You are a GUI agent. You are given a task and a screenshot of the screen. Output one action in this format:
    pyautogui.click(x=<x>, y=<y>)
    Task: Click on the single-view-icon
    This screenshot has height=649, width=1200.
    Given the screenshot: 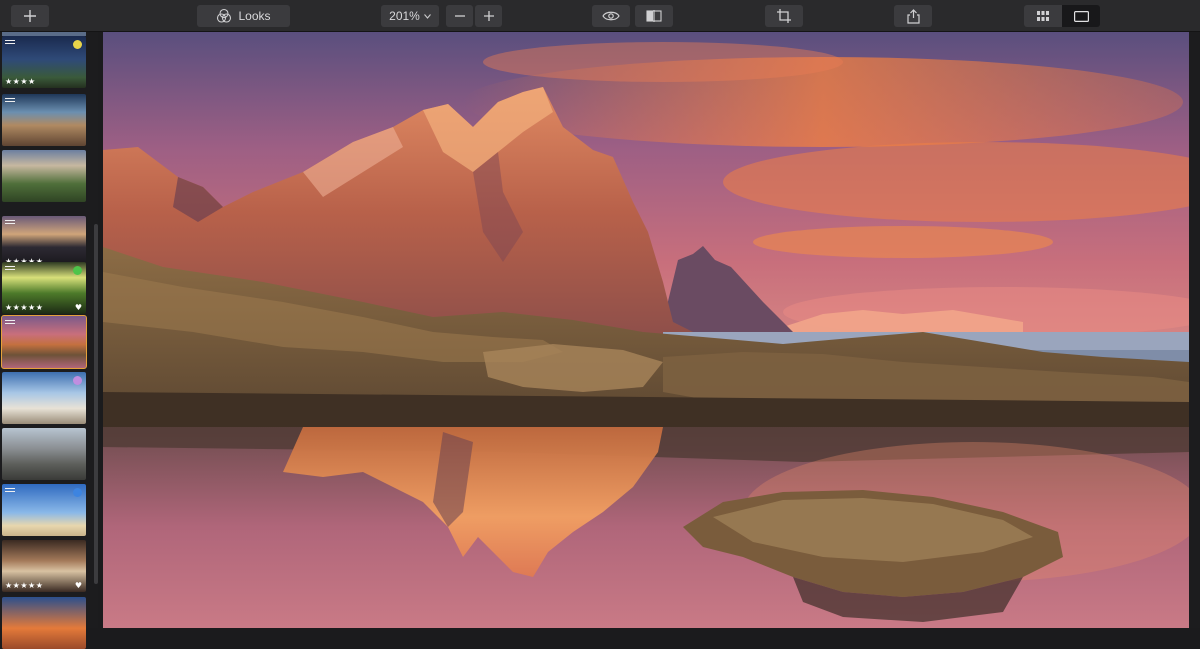 What is the action you would take?
    pyautogui.click(x=1081, y=16)
    